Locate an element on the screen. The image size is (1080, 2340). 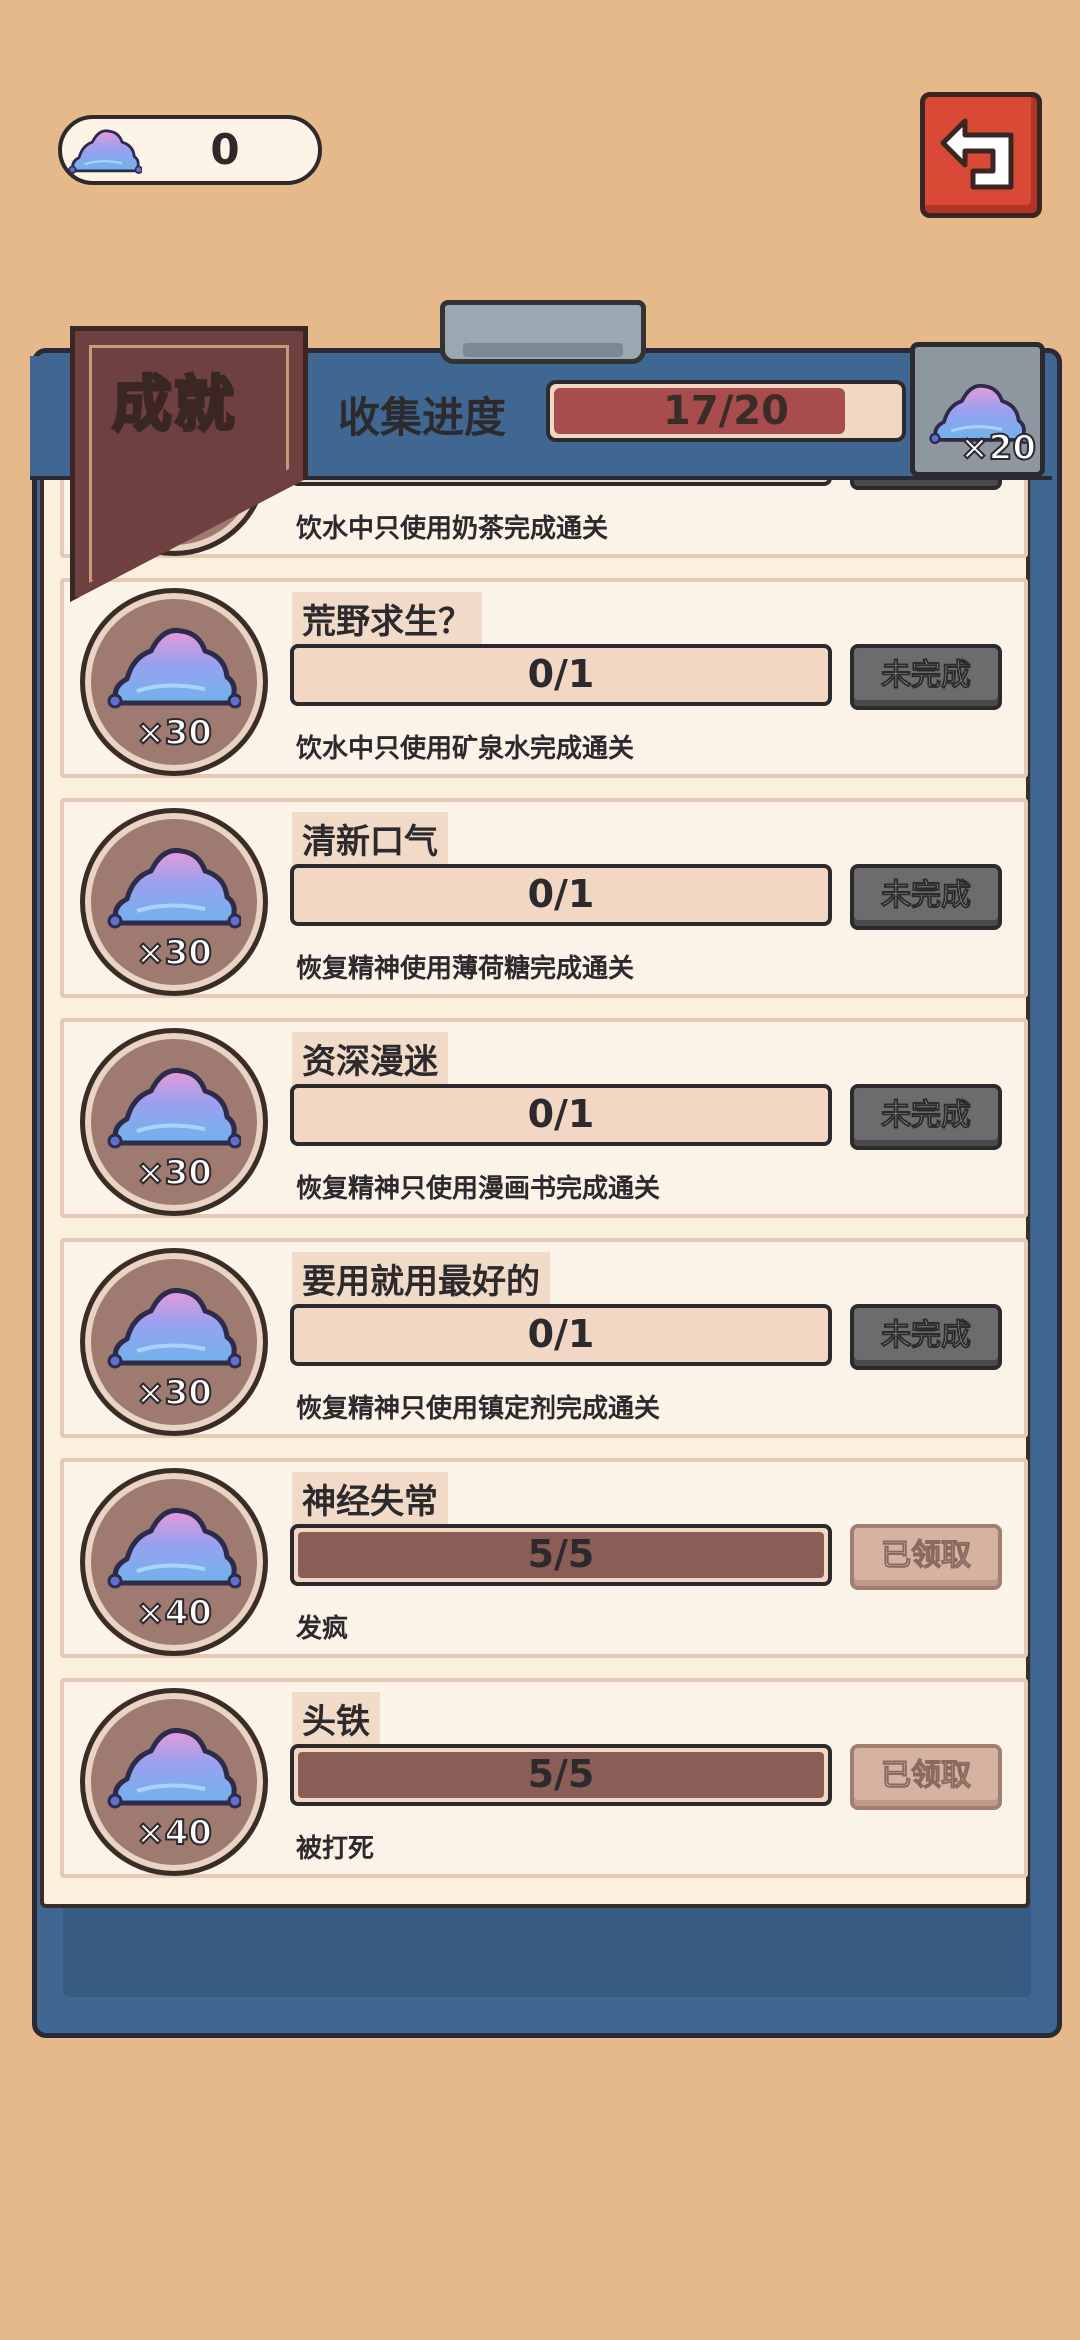
currency-value: 0 is located at coordinates (225, 149).